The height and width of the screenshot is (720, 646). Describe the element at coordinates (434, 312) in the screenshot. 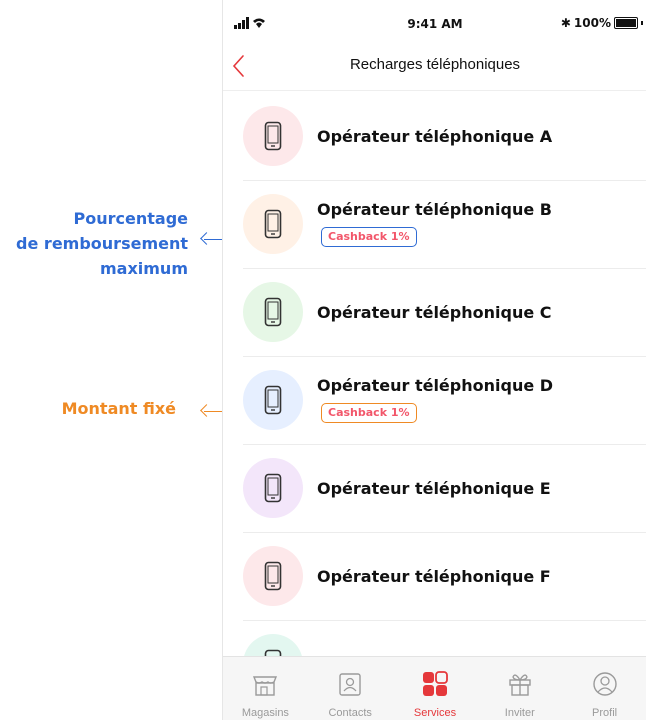

I see `operator-name: Opérateur téléphonique C` at that location.